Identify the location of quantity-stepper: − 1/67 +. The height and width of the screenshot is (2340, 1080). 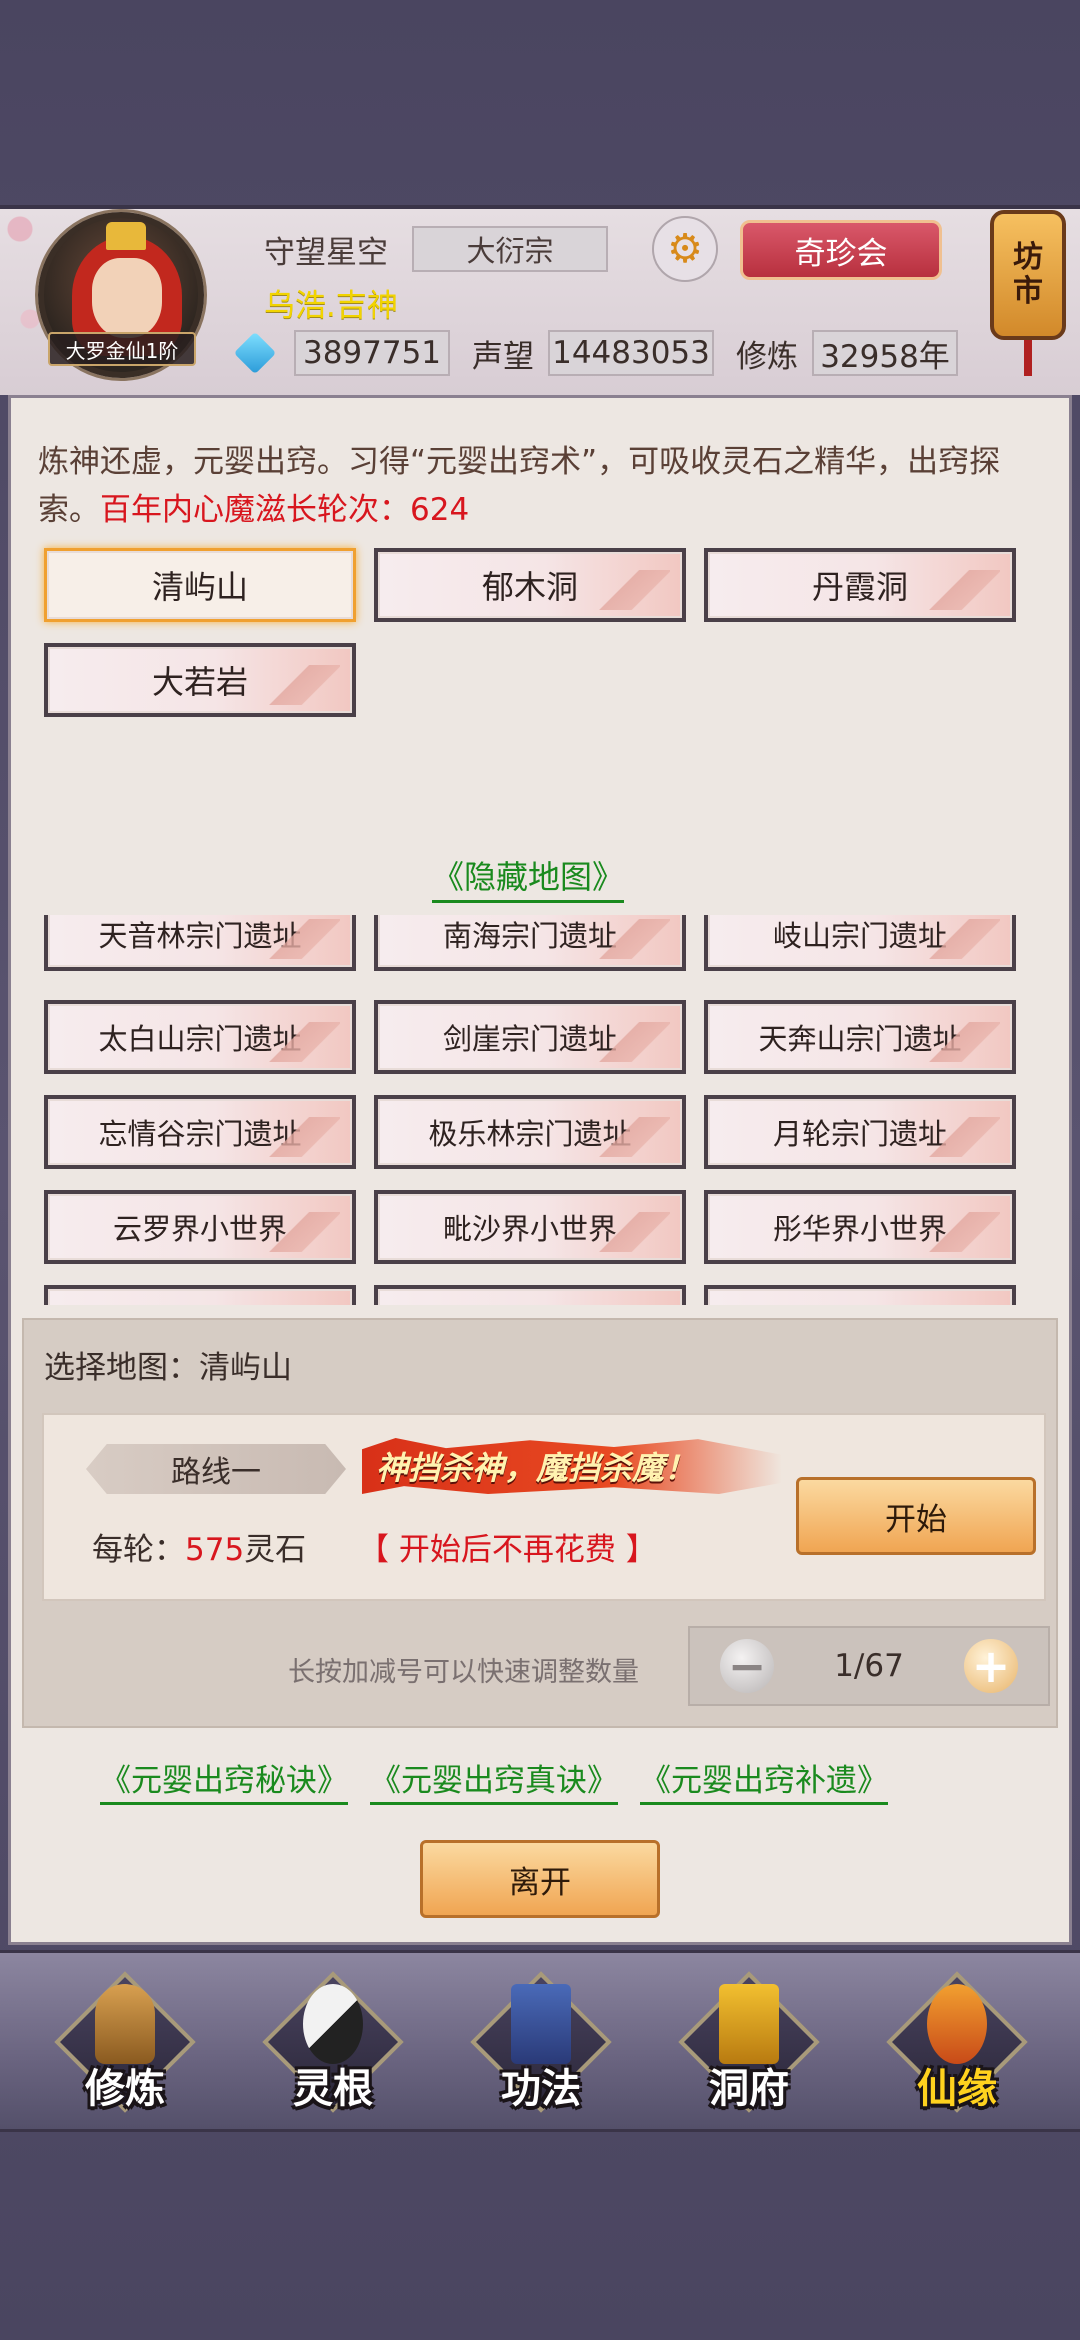
(869, 1666).